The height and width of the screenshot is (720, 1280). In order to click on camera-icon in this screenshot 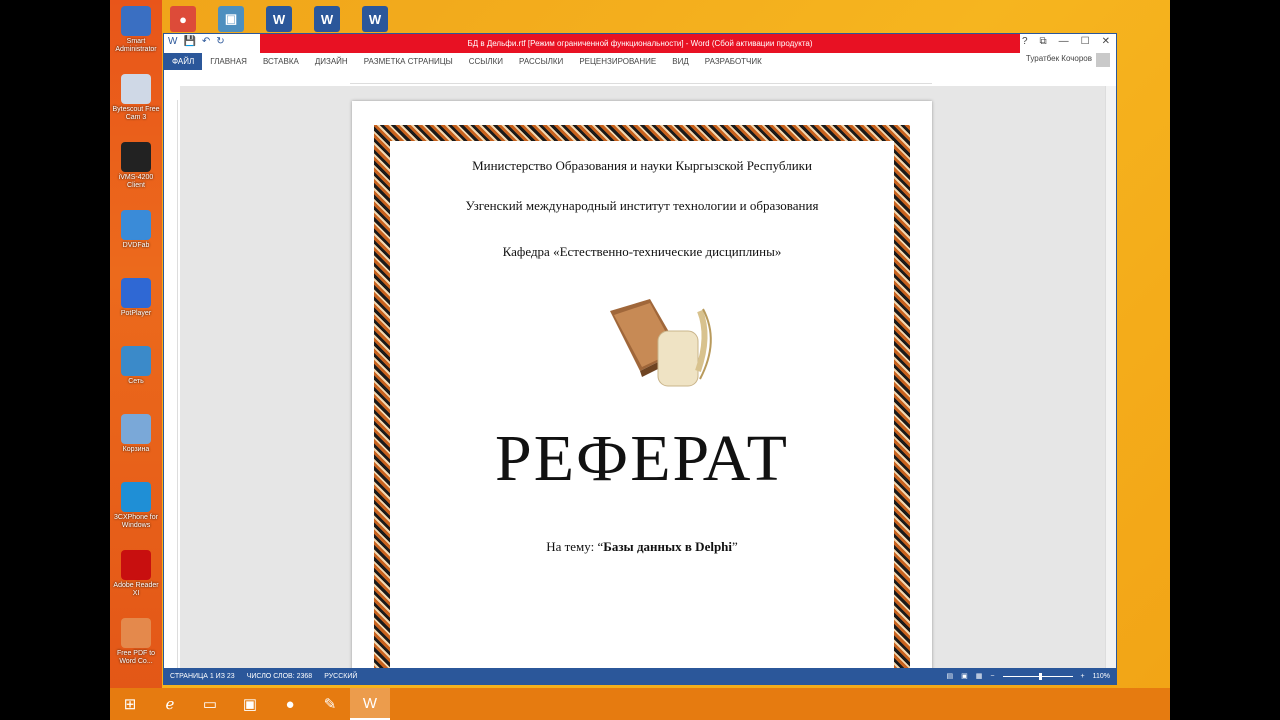, I will do `click(136, 89)`.